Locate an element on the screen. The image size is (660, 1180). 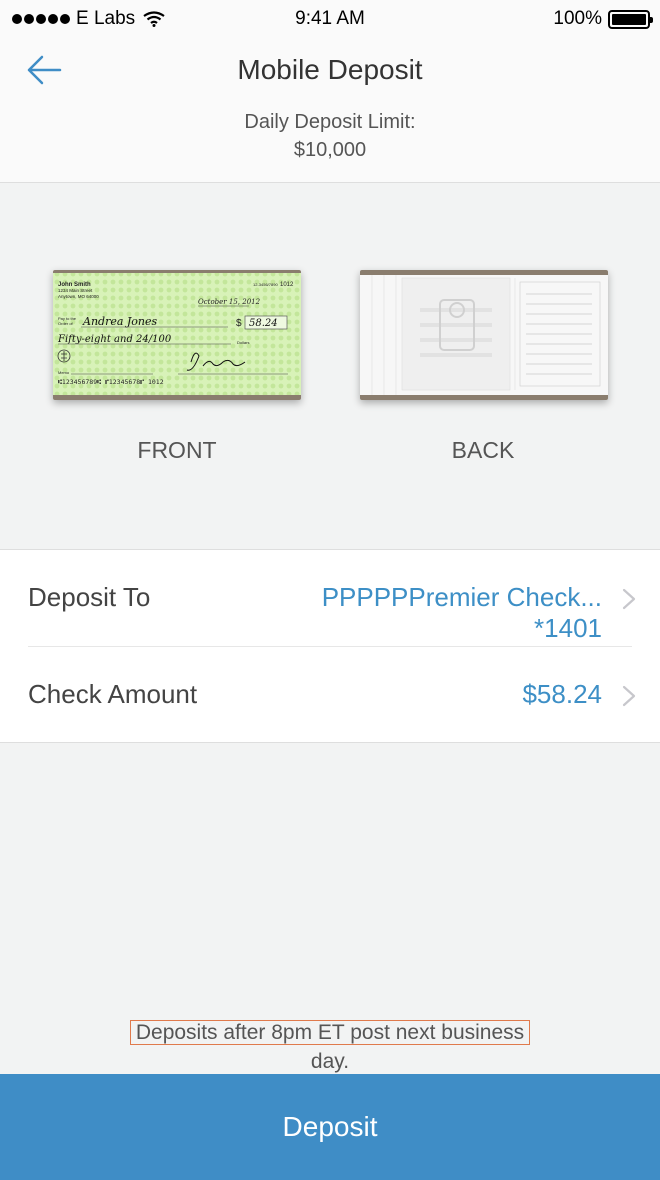
check-micr-line: ⑆123456789⑆ ⑈12345678⑈ 1012 is located at coordinates (111, 382).